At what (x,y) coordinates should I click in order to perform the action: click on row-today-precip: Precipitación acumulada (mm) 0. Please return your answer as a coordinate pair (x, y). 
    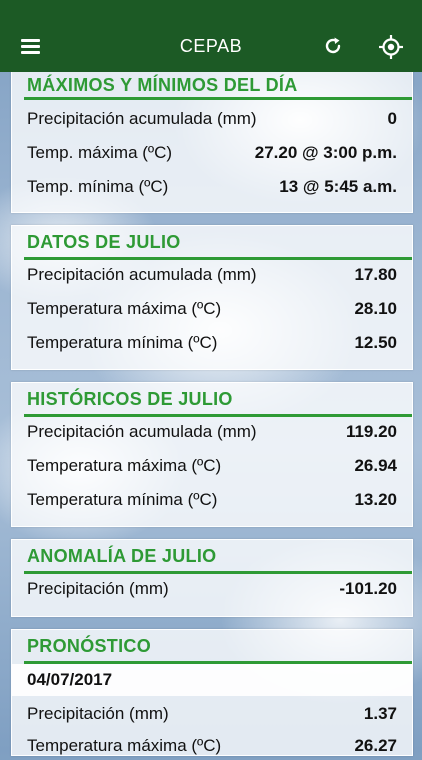
    Looking at the image, I should click on (212, 121).